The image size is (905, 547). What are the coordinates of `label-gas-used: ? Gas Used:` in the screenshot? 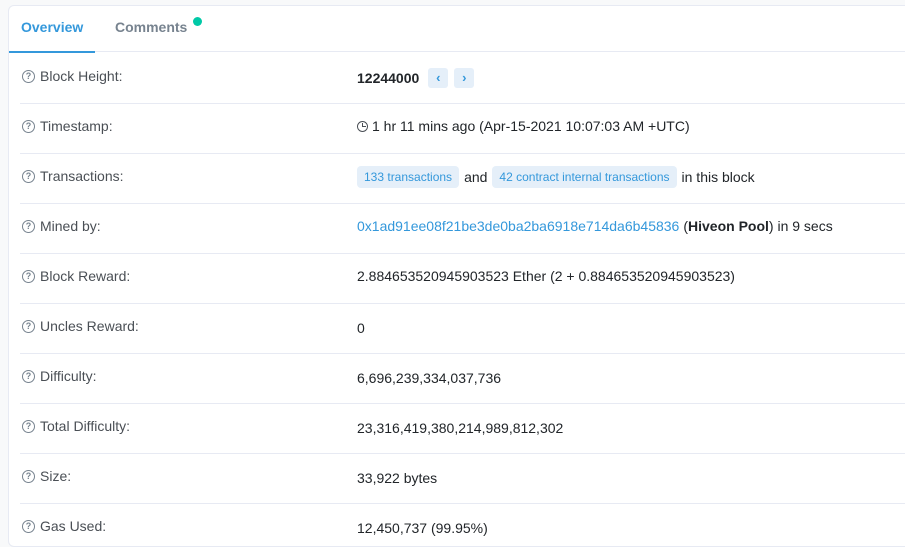 It's located at (64, 526).